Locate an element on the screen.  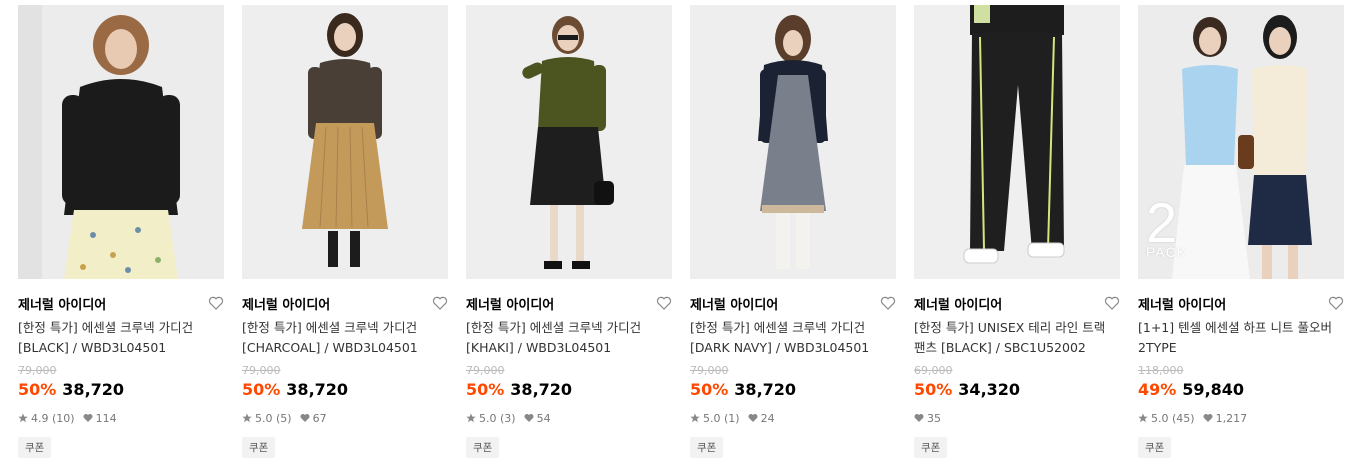
model-photo-track-pants is located at coordinates (1017, 142).